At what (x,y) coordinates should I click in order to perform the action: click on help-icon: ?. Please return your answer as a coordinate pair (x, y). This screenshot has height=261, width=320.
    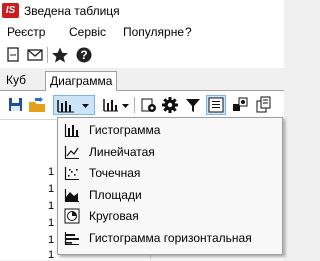
    Looking at the image, I should click on (84, 55).